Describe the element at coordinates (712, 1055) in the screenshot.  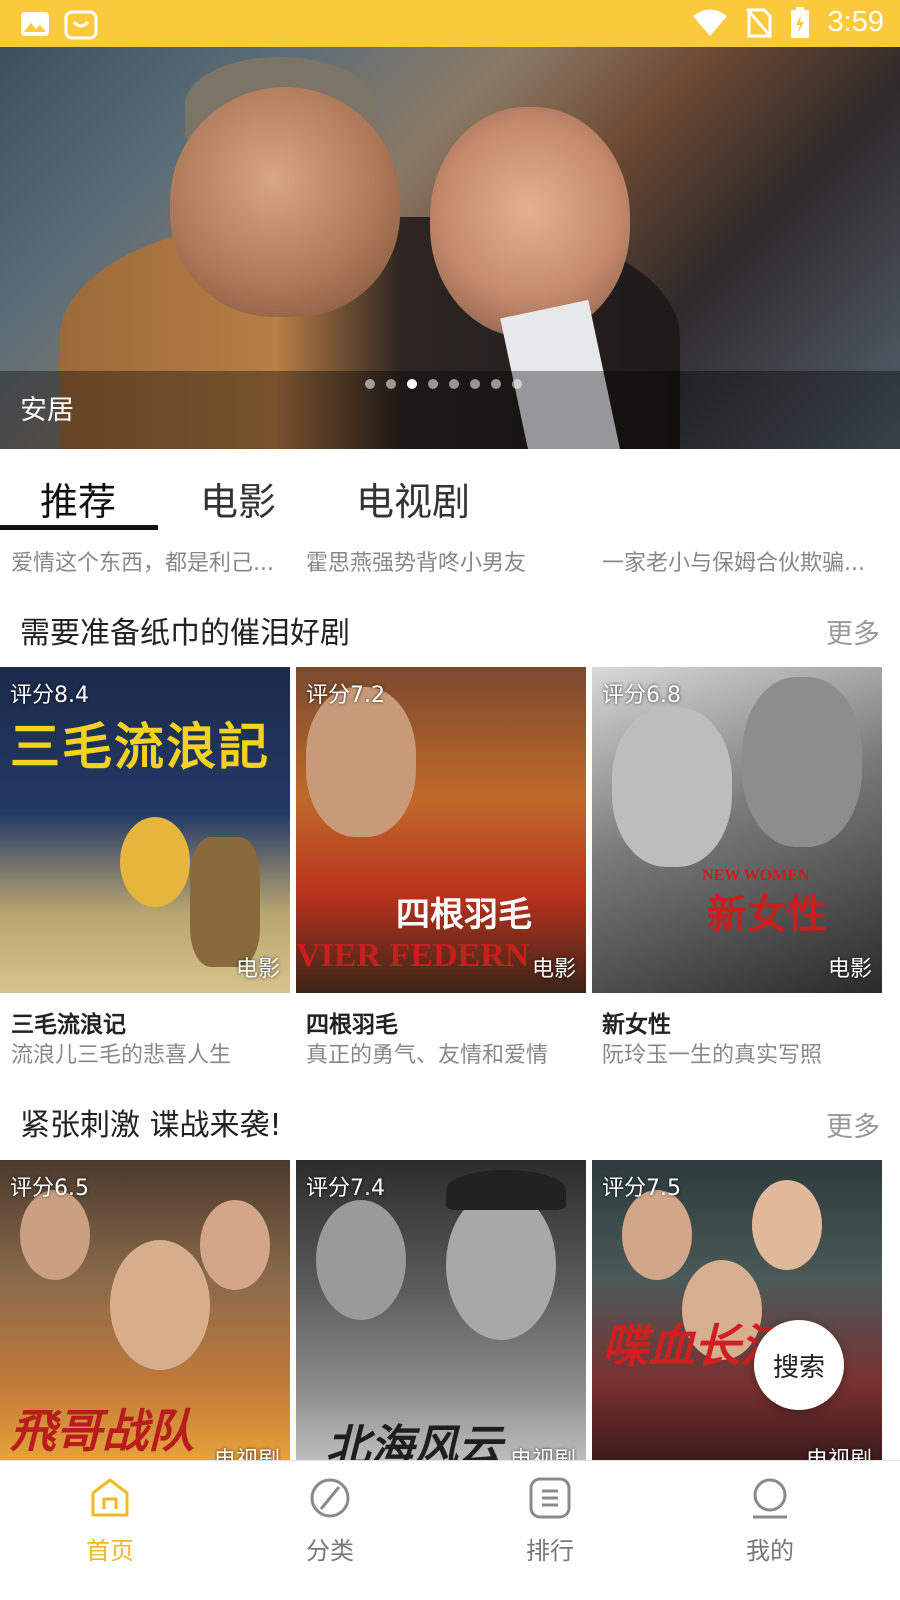
I see `card-subtitle: 阮玲玉一生的真实写照` at that location.